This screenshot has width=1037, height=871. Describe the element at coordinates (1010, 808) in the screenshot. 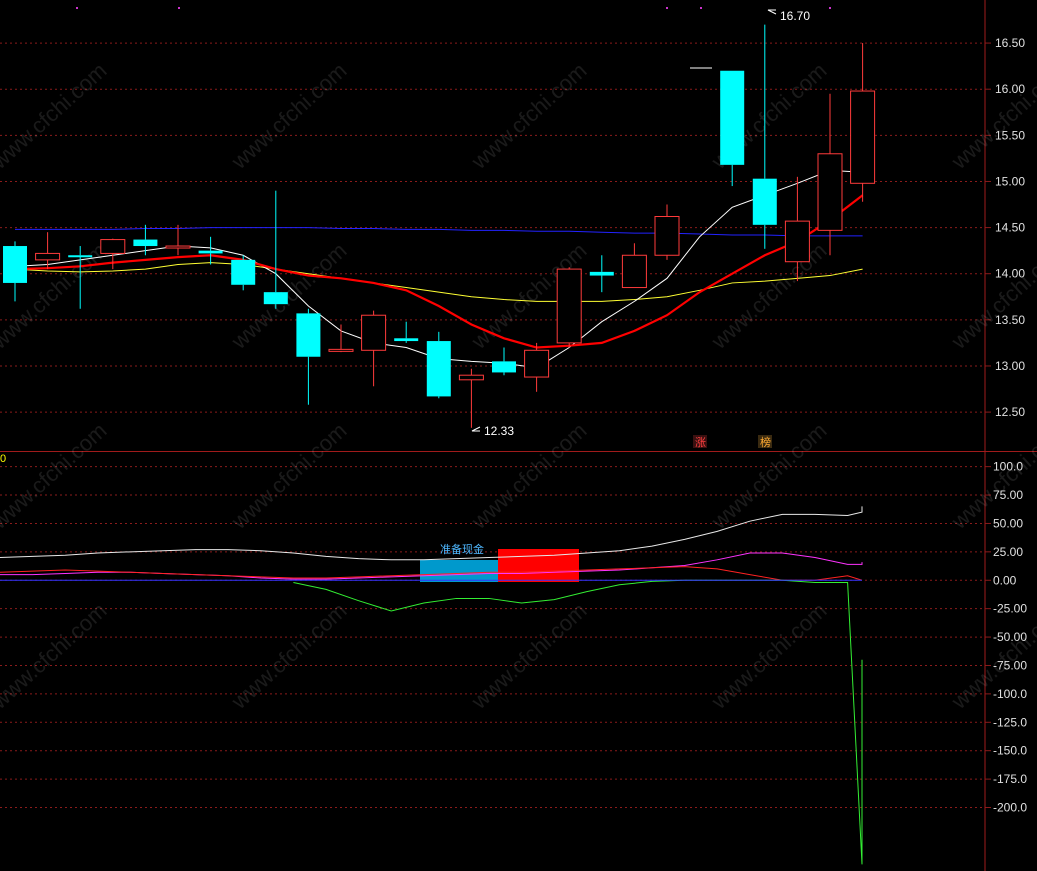

I see `indicator-tick-label: -200.0` at that location.